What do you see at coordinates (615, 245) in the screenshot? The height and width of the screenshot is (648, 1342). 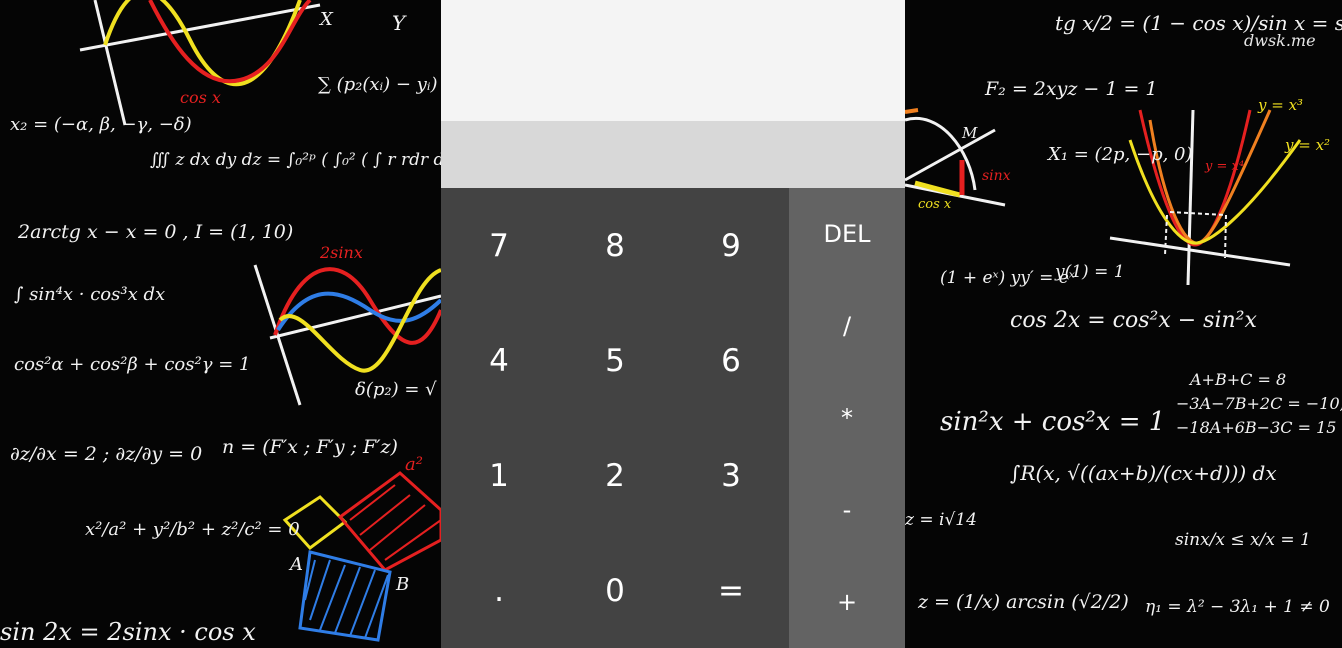 I see `key-8: 8` at bounding box center [615, 245].